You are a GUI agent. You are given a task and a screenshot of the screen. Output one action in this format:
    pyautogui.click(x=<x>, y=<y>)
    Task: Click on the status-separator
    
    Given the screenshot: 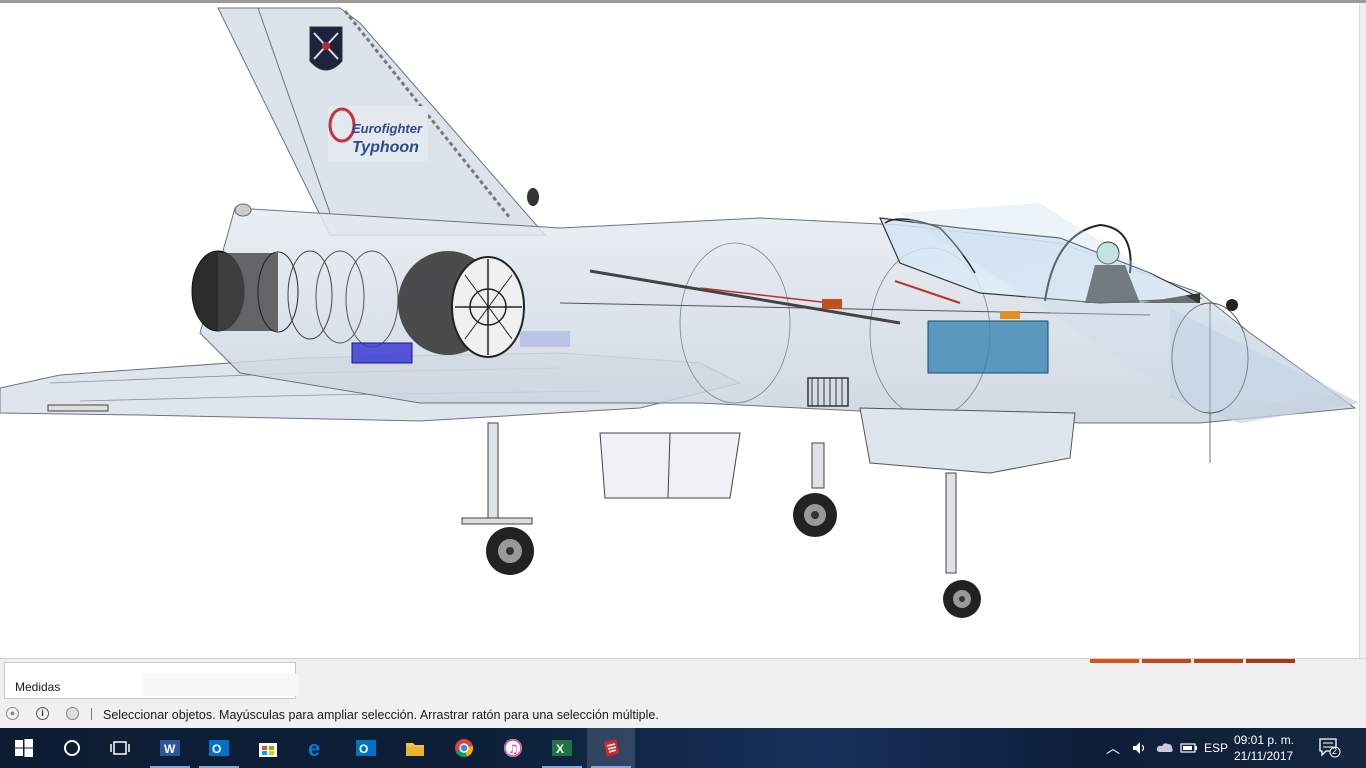 What is the action you would take?
    pyautogui.click(x=91, y=714)
    